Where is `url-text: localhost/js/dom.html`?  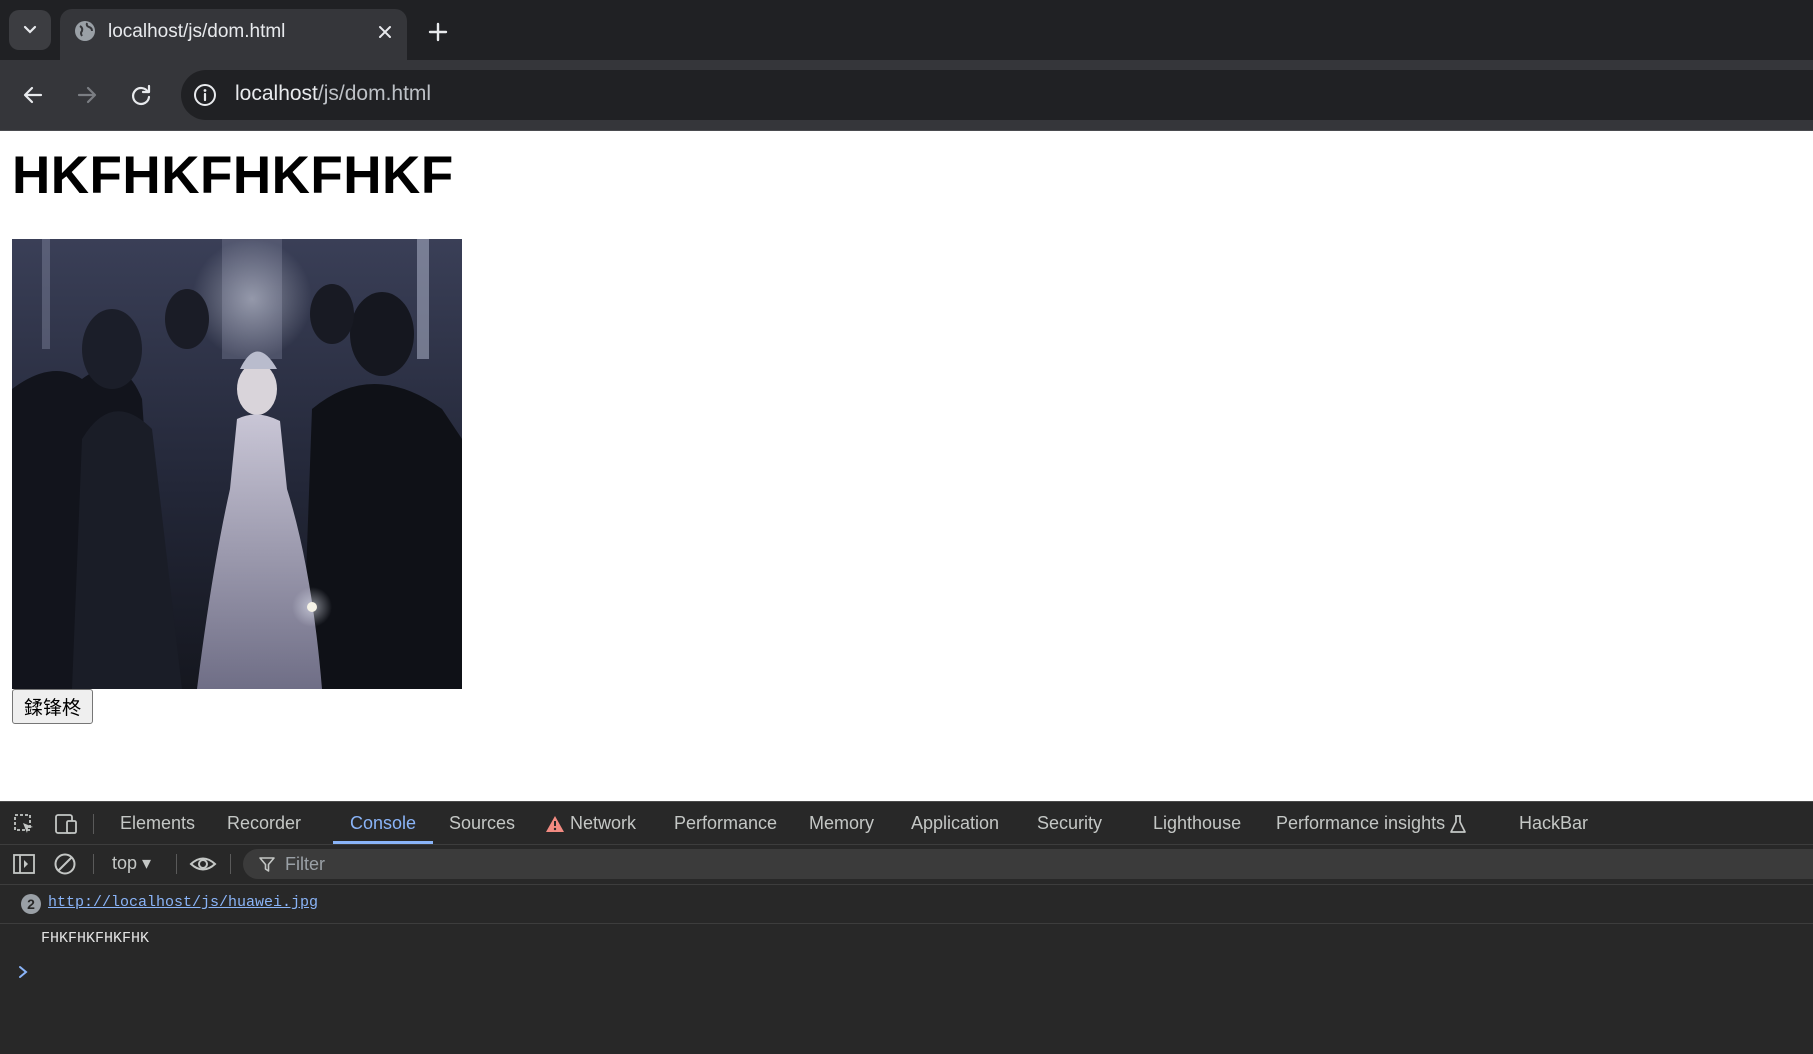
url-text: localhost/js/dom.html is located at coordinates (333, 94).